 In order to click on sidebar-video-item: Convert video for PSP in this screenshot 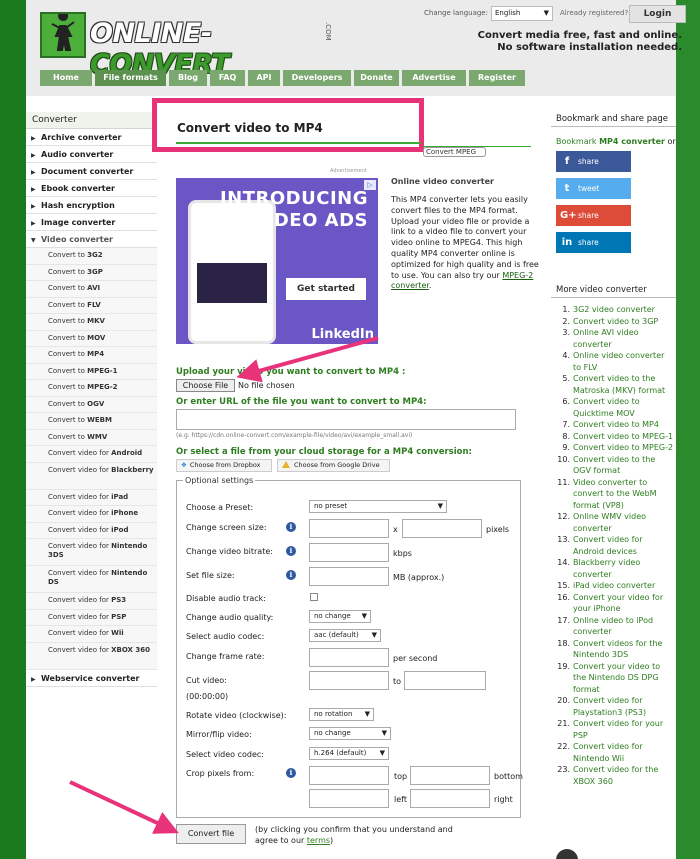, I will do `click(91, 617)`.